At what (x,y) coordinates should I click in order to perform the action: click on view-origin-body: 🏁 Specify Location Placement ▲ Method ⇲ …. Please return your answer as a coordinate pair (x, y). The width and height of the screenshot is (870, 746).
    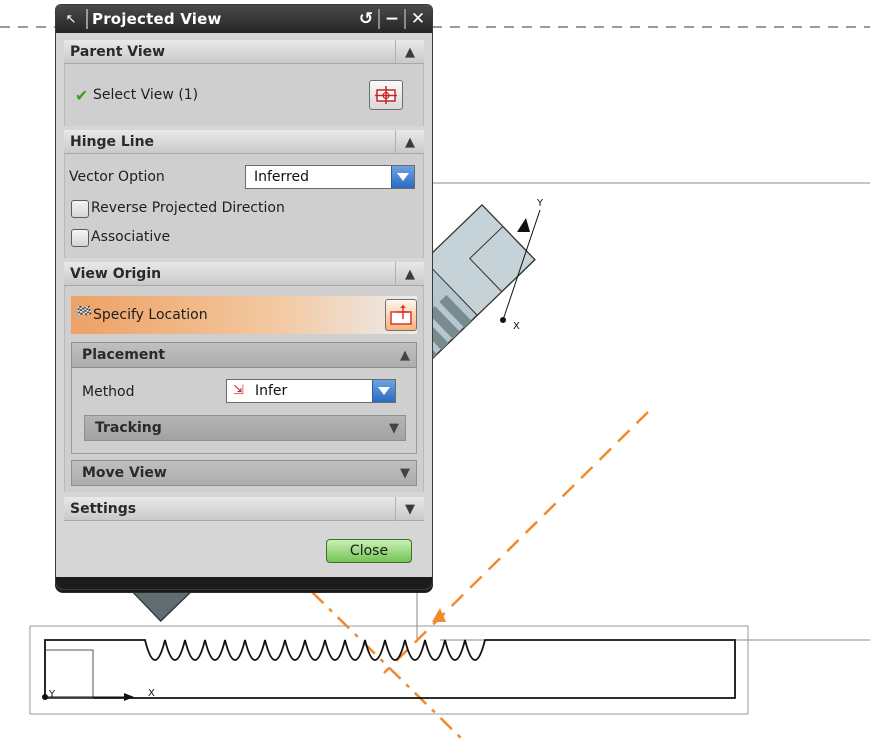
    Looking at the image, I should click on (244, 389).